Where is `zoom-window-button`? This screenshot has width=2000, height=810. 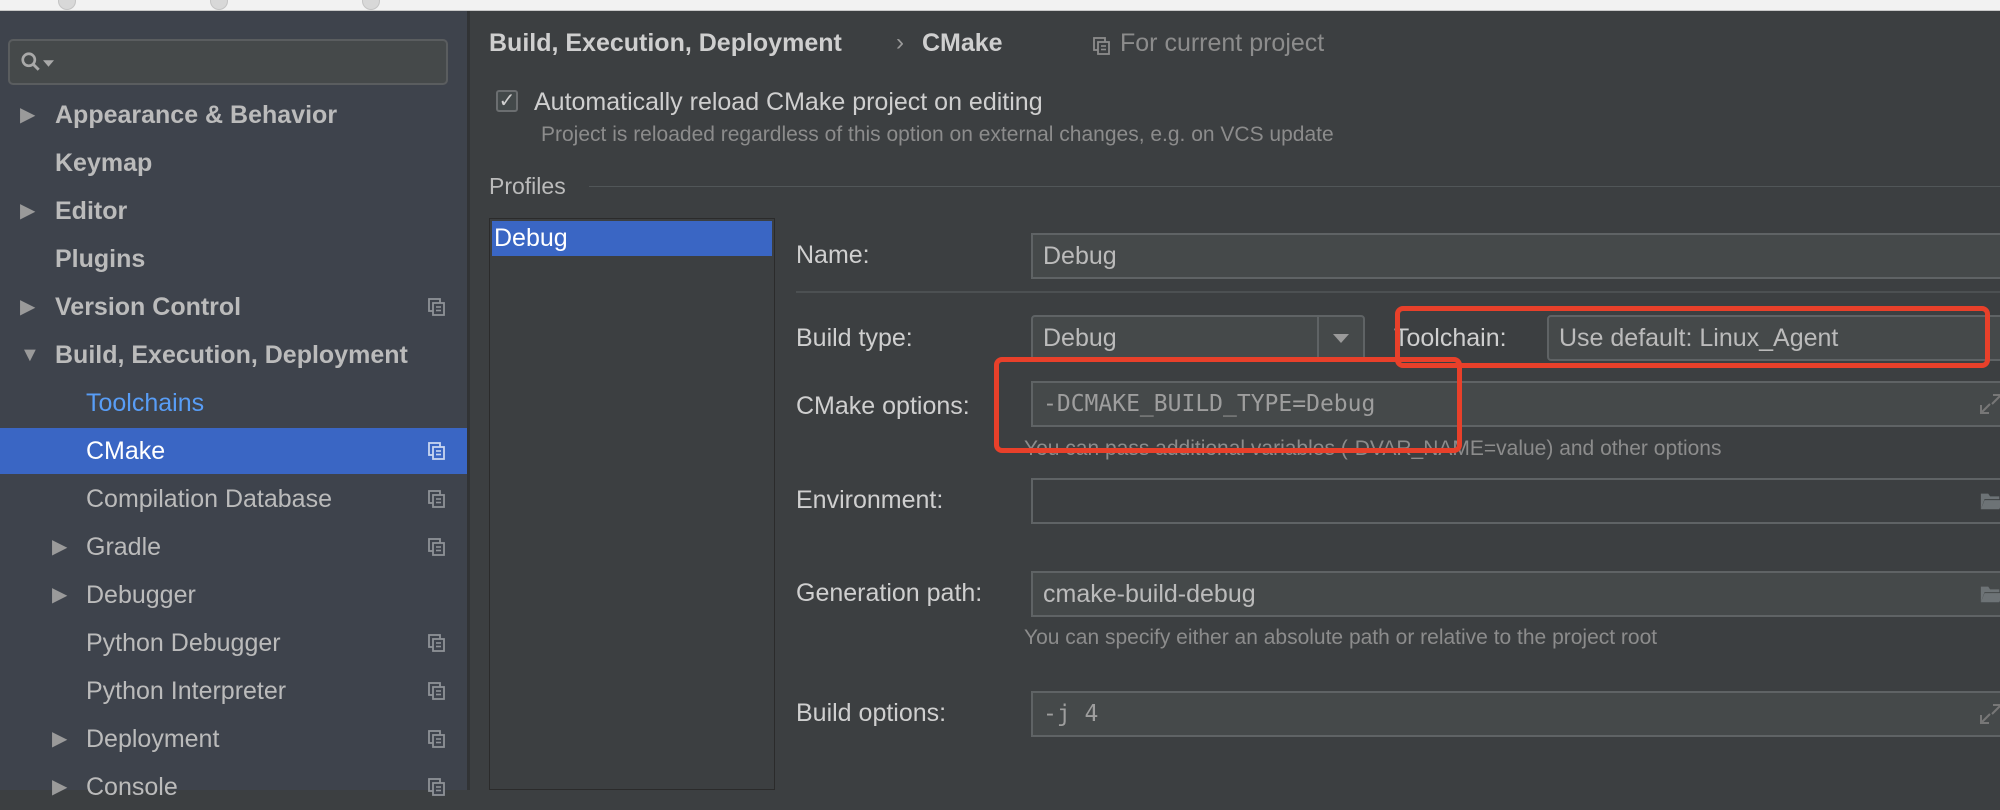 zoom-window-button is located at coordinates (371, 5).